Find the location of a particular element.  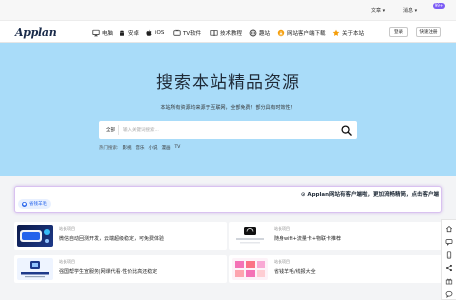

article-card: 站长项目 省钱羊毛/线报大全 is located at coordinates (335, 269).